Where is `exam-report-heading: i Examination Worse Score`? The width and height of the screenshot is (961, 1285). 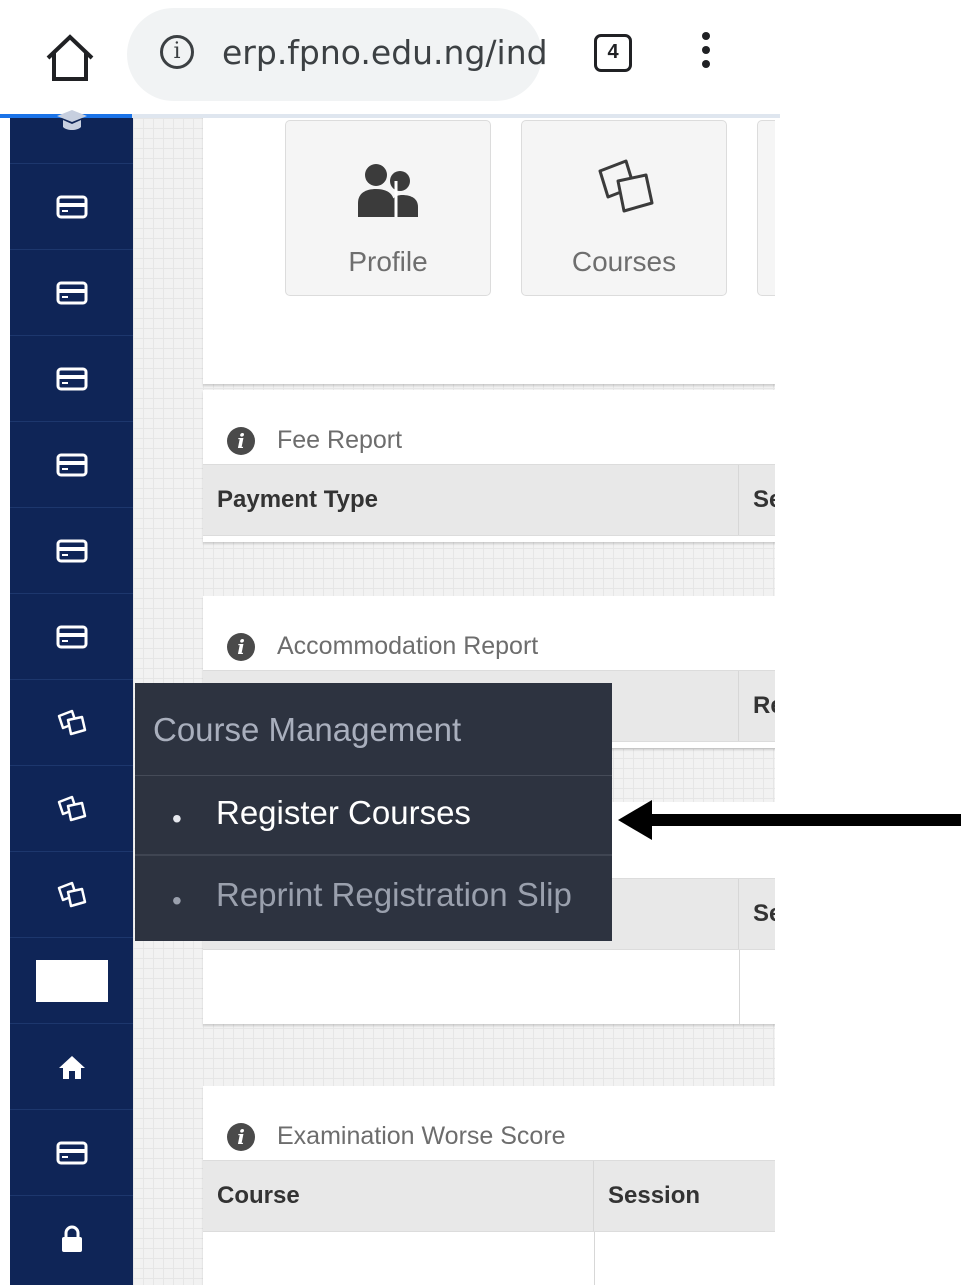 exam-report-heading: i Examination Worse Score is located at coordinates (396, 1137).